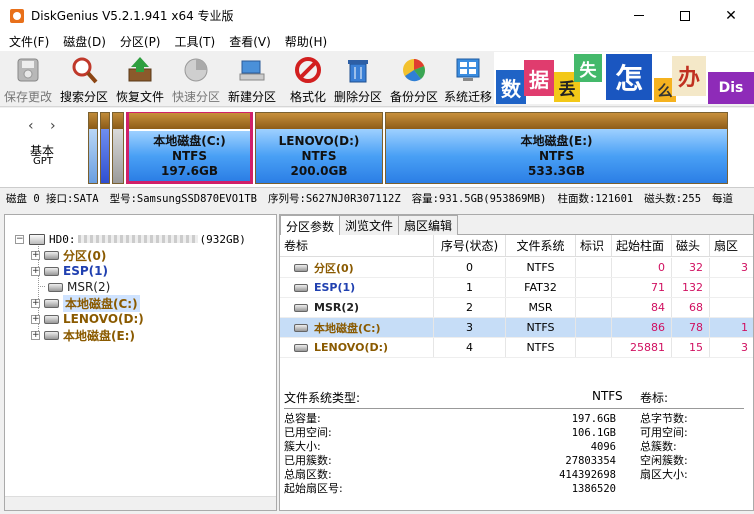  Describe the element at coordinates (629, 77) in the screenshot. I see `banner-tile: 怎` at that location.